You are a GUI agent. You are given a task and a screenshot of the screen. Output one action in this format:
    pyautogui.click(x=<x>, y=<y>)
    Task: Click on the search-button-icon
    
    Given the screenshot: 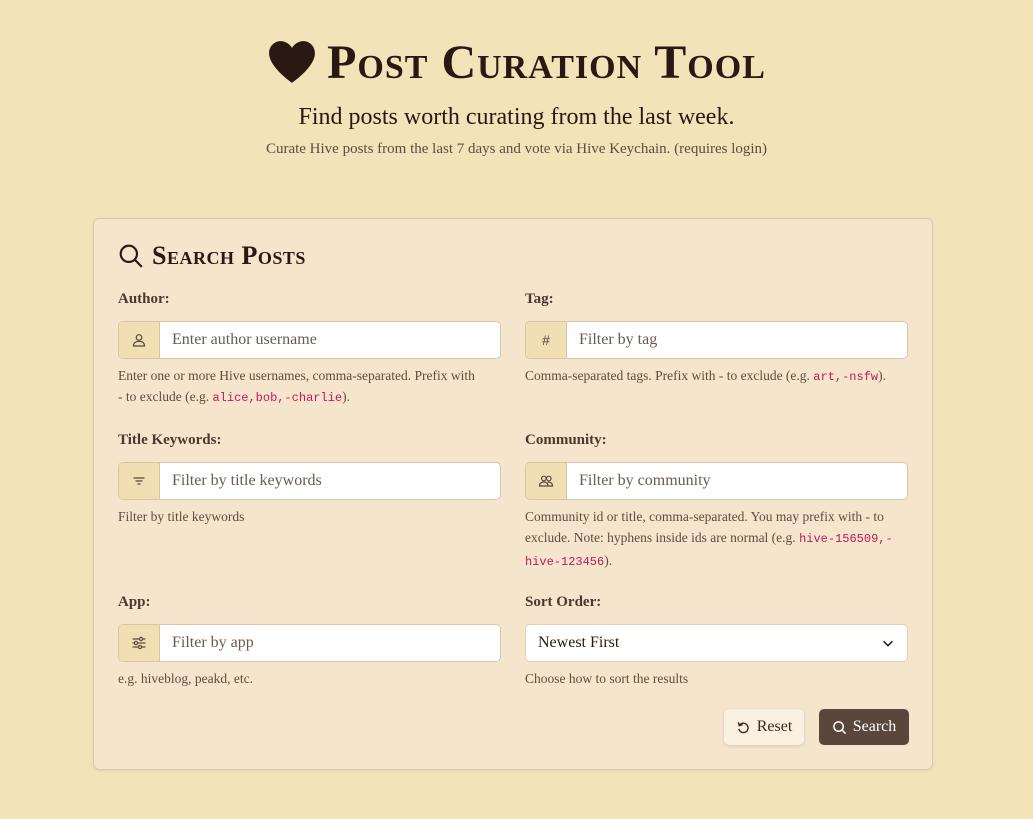 What is the action you would take?
    pyautogui.click(x=839, y=727)
    